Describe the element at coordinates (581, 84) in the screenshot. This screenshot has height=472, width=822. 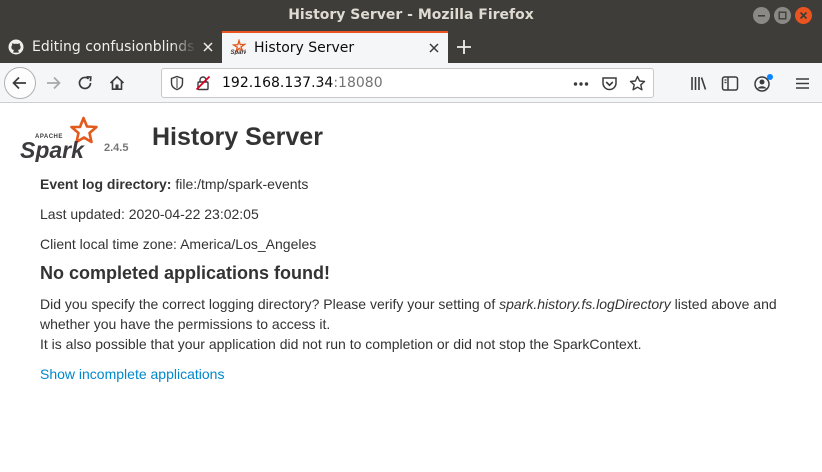
I see `page-actions-icon` at that location.